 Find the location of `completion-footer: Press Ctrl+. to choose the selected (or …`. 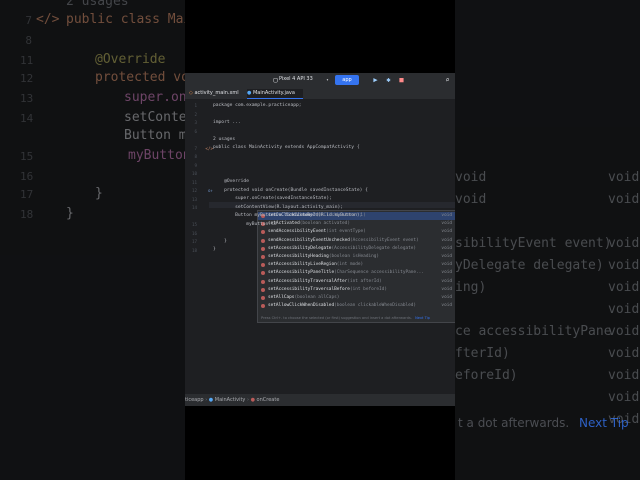

completion-footer: Press Ctrl+. to choose the selected (or … is located at coordinates (356, 318).